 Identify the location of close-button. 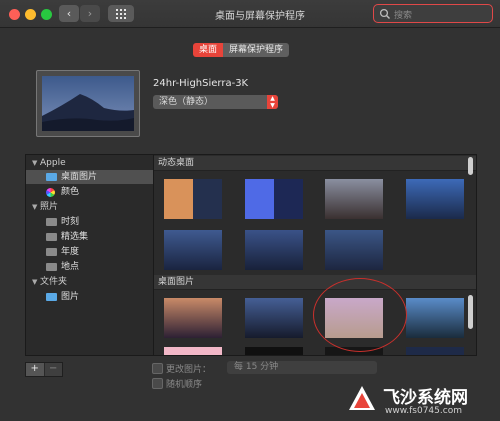
(14, 14).